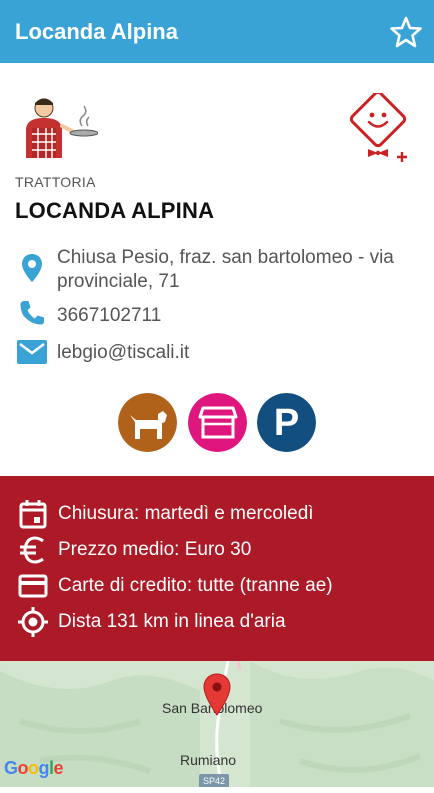 The height and width of the screenshot is (793, 434). What do you see at coordinates (214, 780) in the screenshot?
I see `road-sign-sp42: SP42` at bounding box center [214, 780].